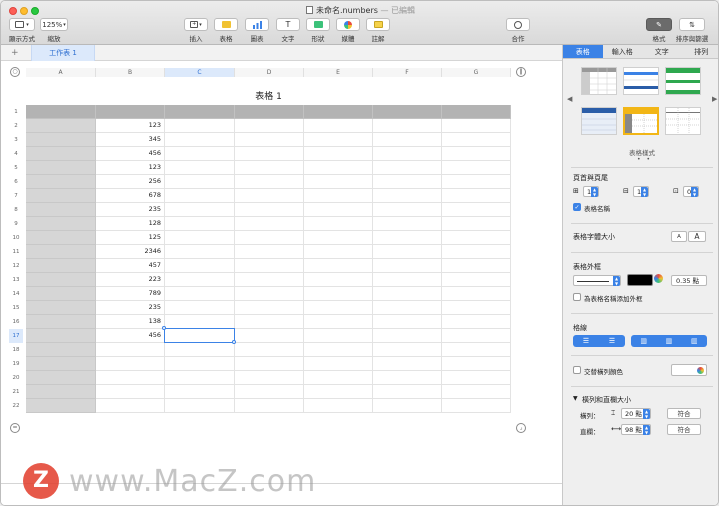 This screenshot has height=506, width=719. Describe the element at coordinates (689, 280) in the screenshot. I see `border-width-field: 0.35 點` at that location.